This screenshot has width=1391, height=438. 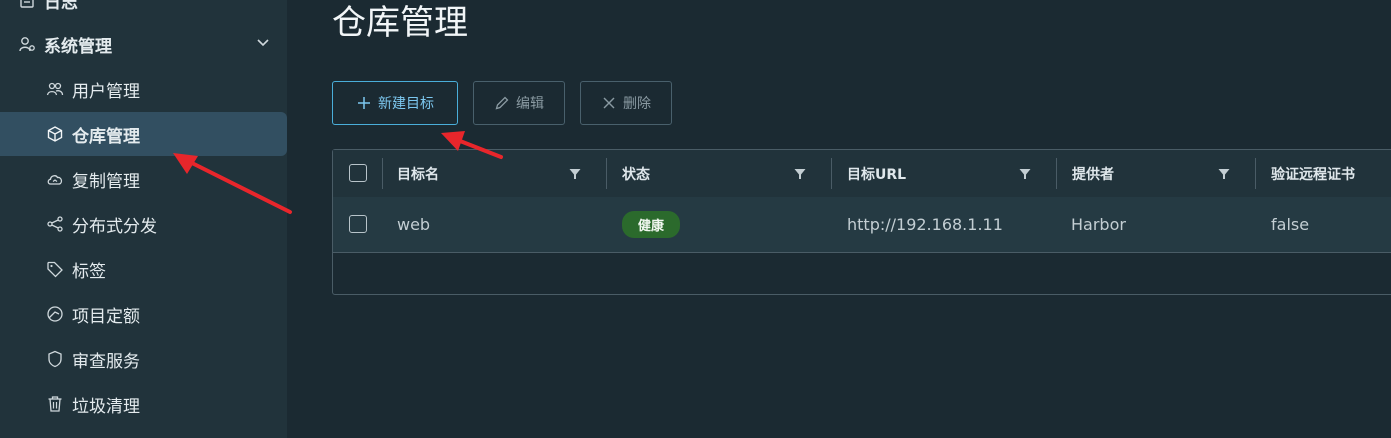 I want to click on select-all-checkbox, so click(x=358, y=173).